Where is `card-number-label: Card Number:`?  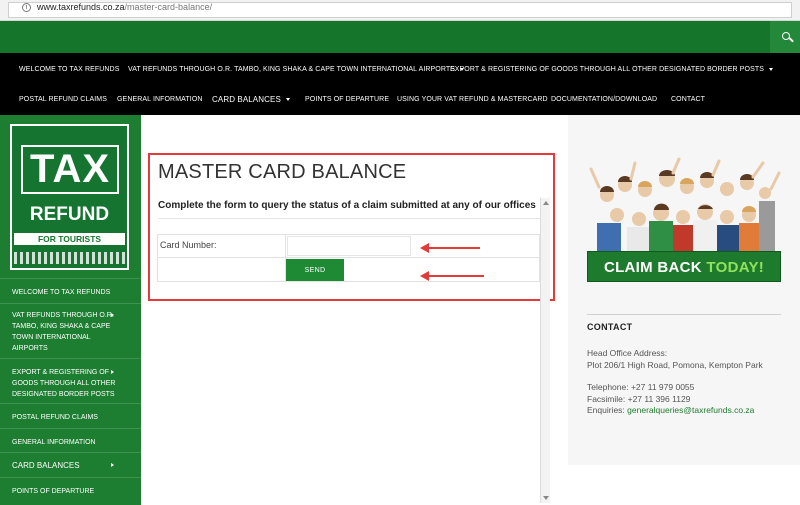 card-number-label: Card Number: is located at coordinates (188, 245).